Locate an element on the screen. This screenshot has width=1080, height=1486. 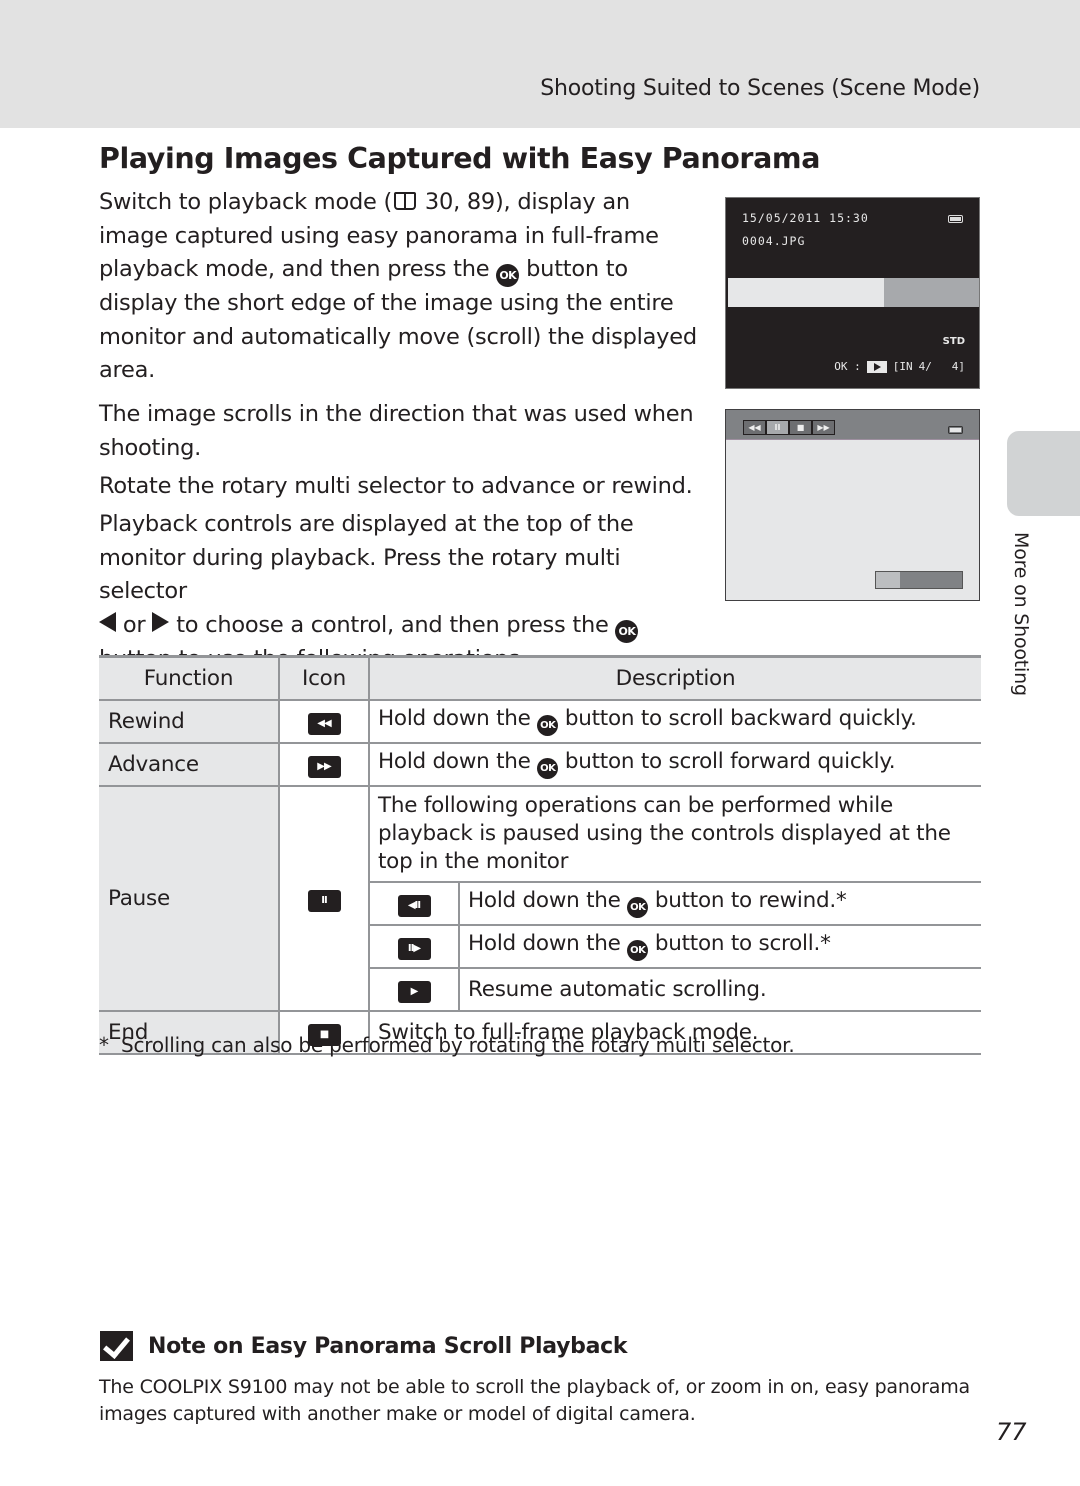
playback-controls-bar: ◀◀ II ■ ▶▶ is located at coordinates (852, 425).